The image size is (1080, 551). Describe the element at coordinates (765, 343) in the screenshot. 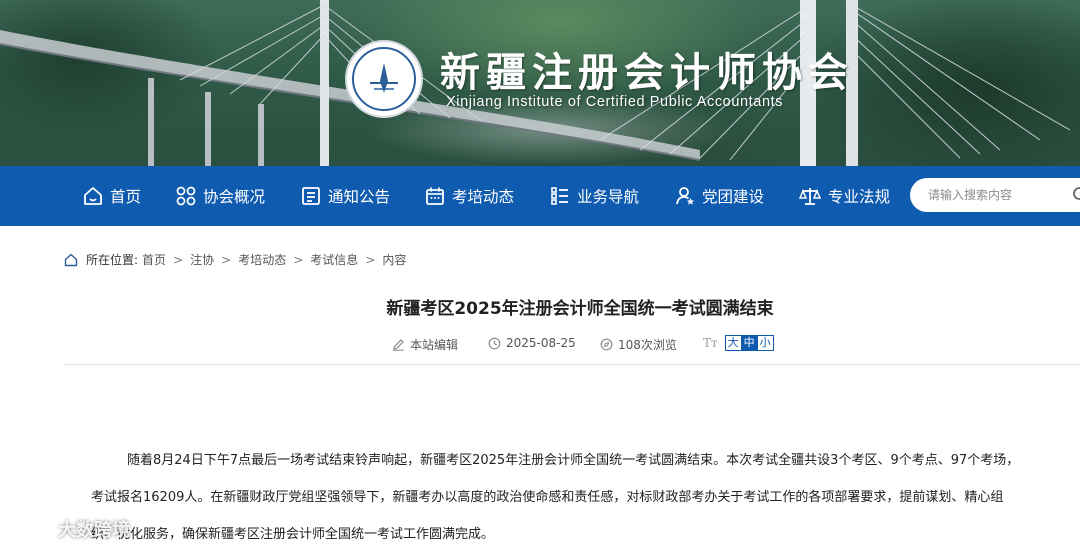

I see `font-size-small-button: 小` at that location.